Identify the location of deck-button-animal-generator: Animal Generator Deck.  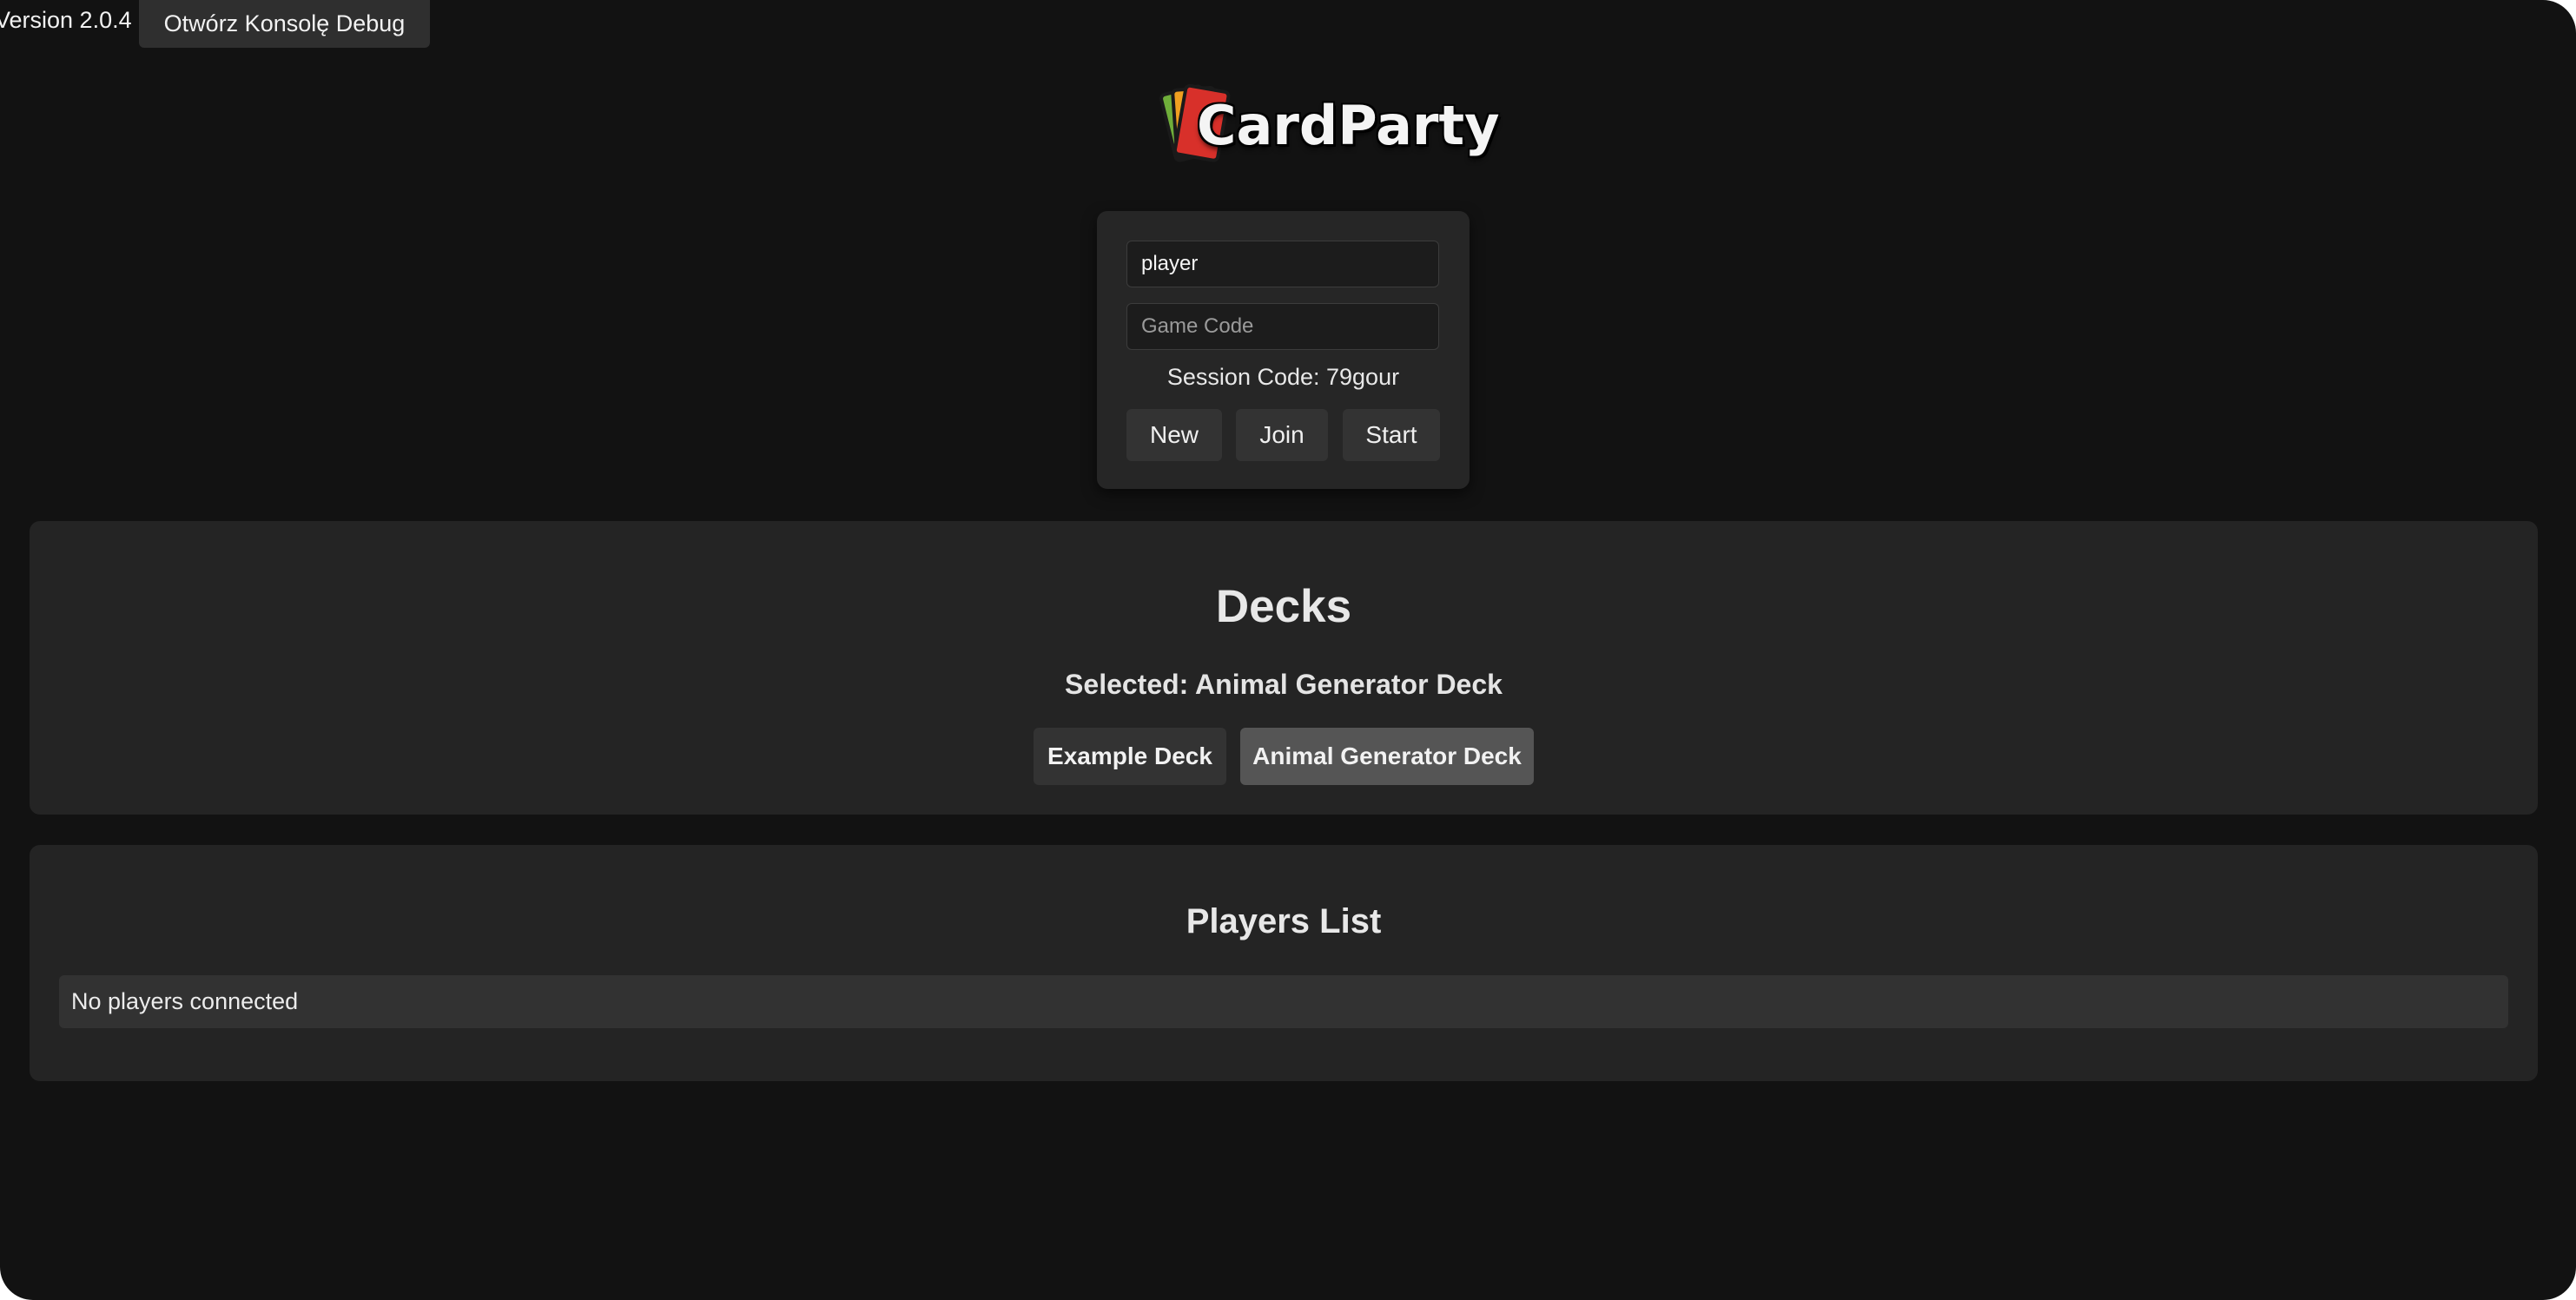
(1387, 756).